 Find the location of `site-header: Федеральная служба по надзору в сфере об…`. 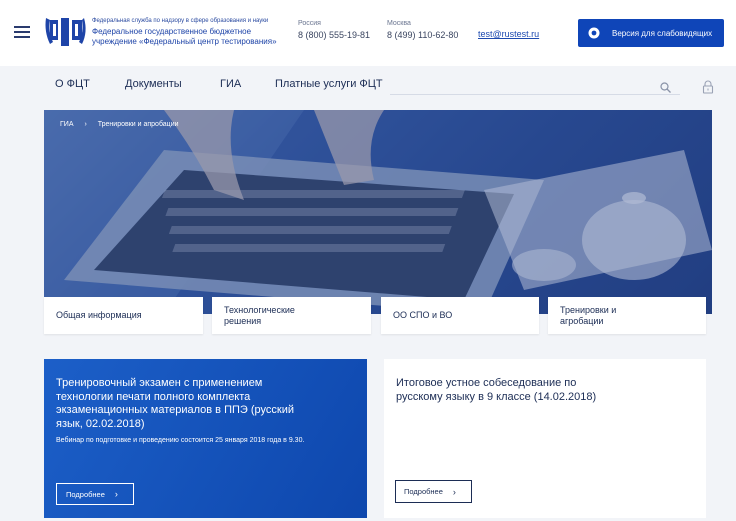

site-header: Федеральная служба по надзору в сфере об… is located at coordinates (368, 33).